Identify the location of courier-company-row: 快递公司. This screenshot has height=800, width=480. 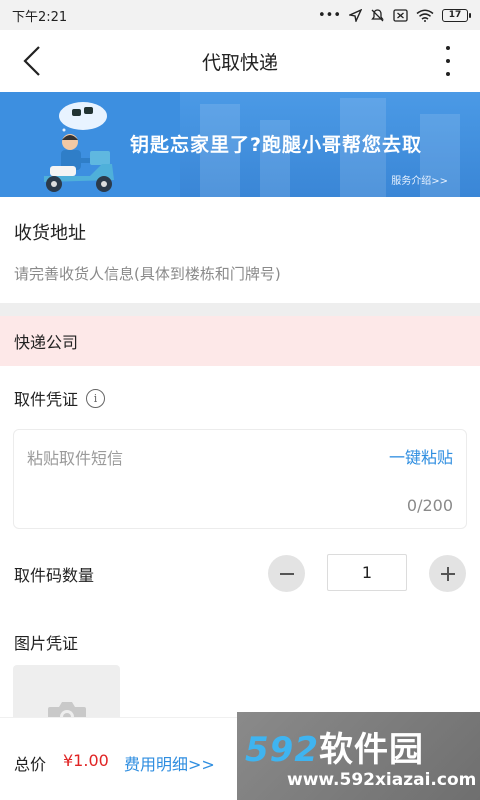
(240, 341).